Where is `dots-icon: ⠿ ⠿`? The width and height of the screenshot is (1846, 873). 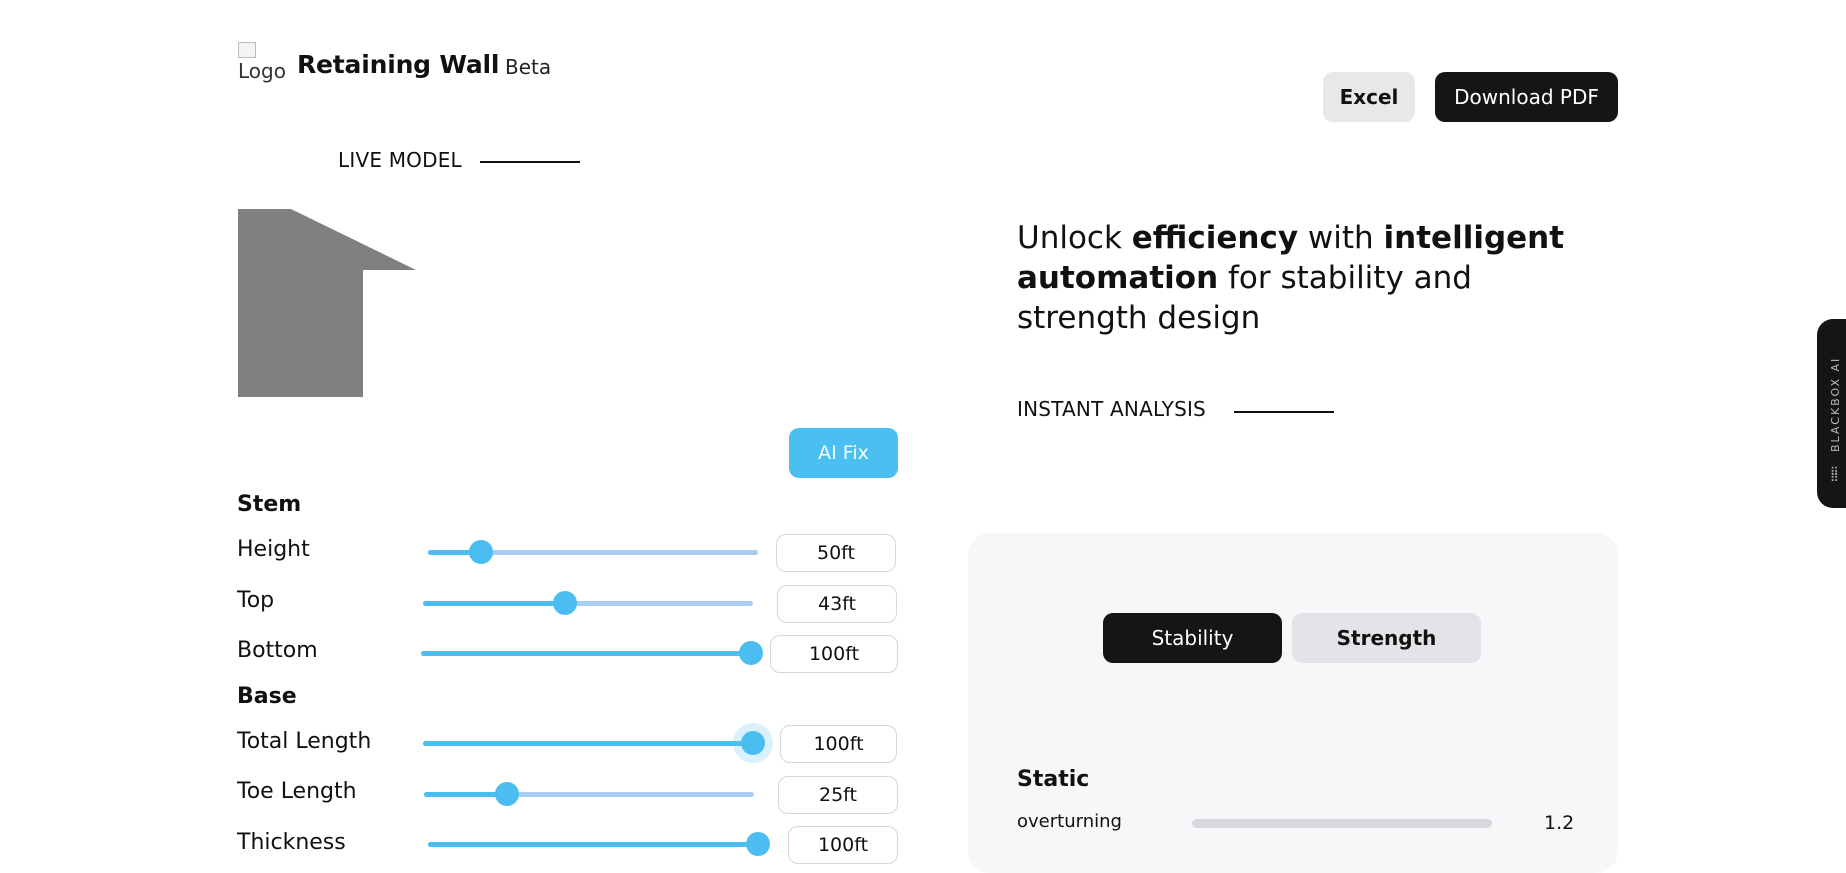
dots-icon: ⠿ ⠿ is located at coordinates (1834, 475).